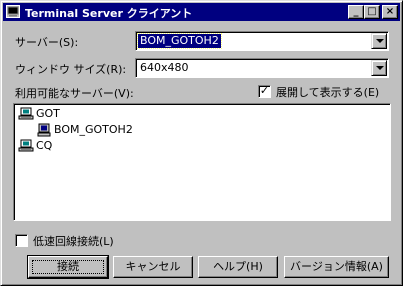 The width and height of the screenshot is (403, 286). I want to click on maximize-button: □, so click(372, 12).